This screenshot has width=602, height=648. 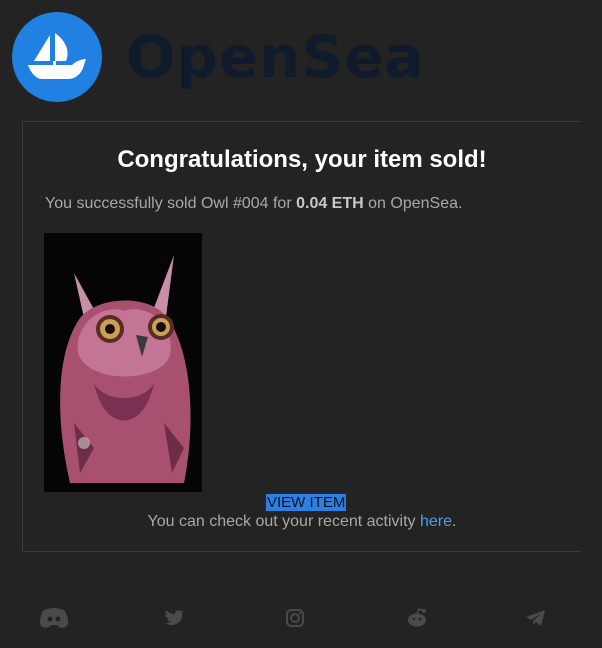 I want to click on sold-suffix: on OpenSea., so click(x=413, y=203).